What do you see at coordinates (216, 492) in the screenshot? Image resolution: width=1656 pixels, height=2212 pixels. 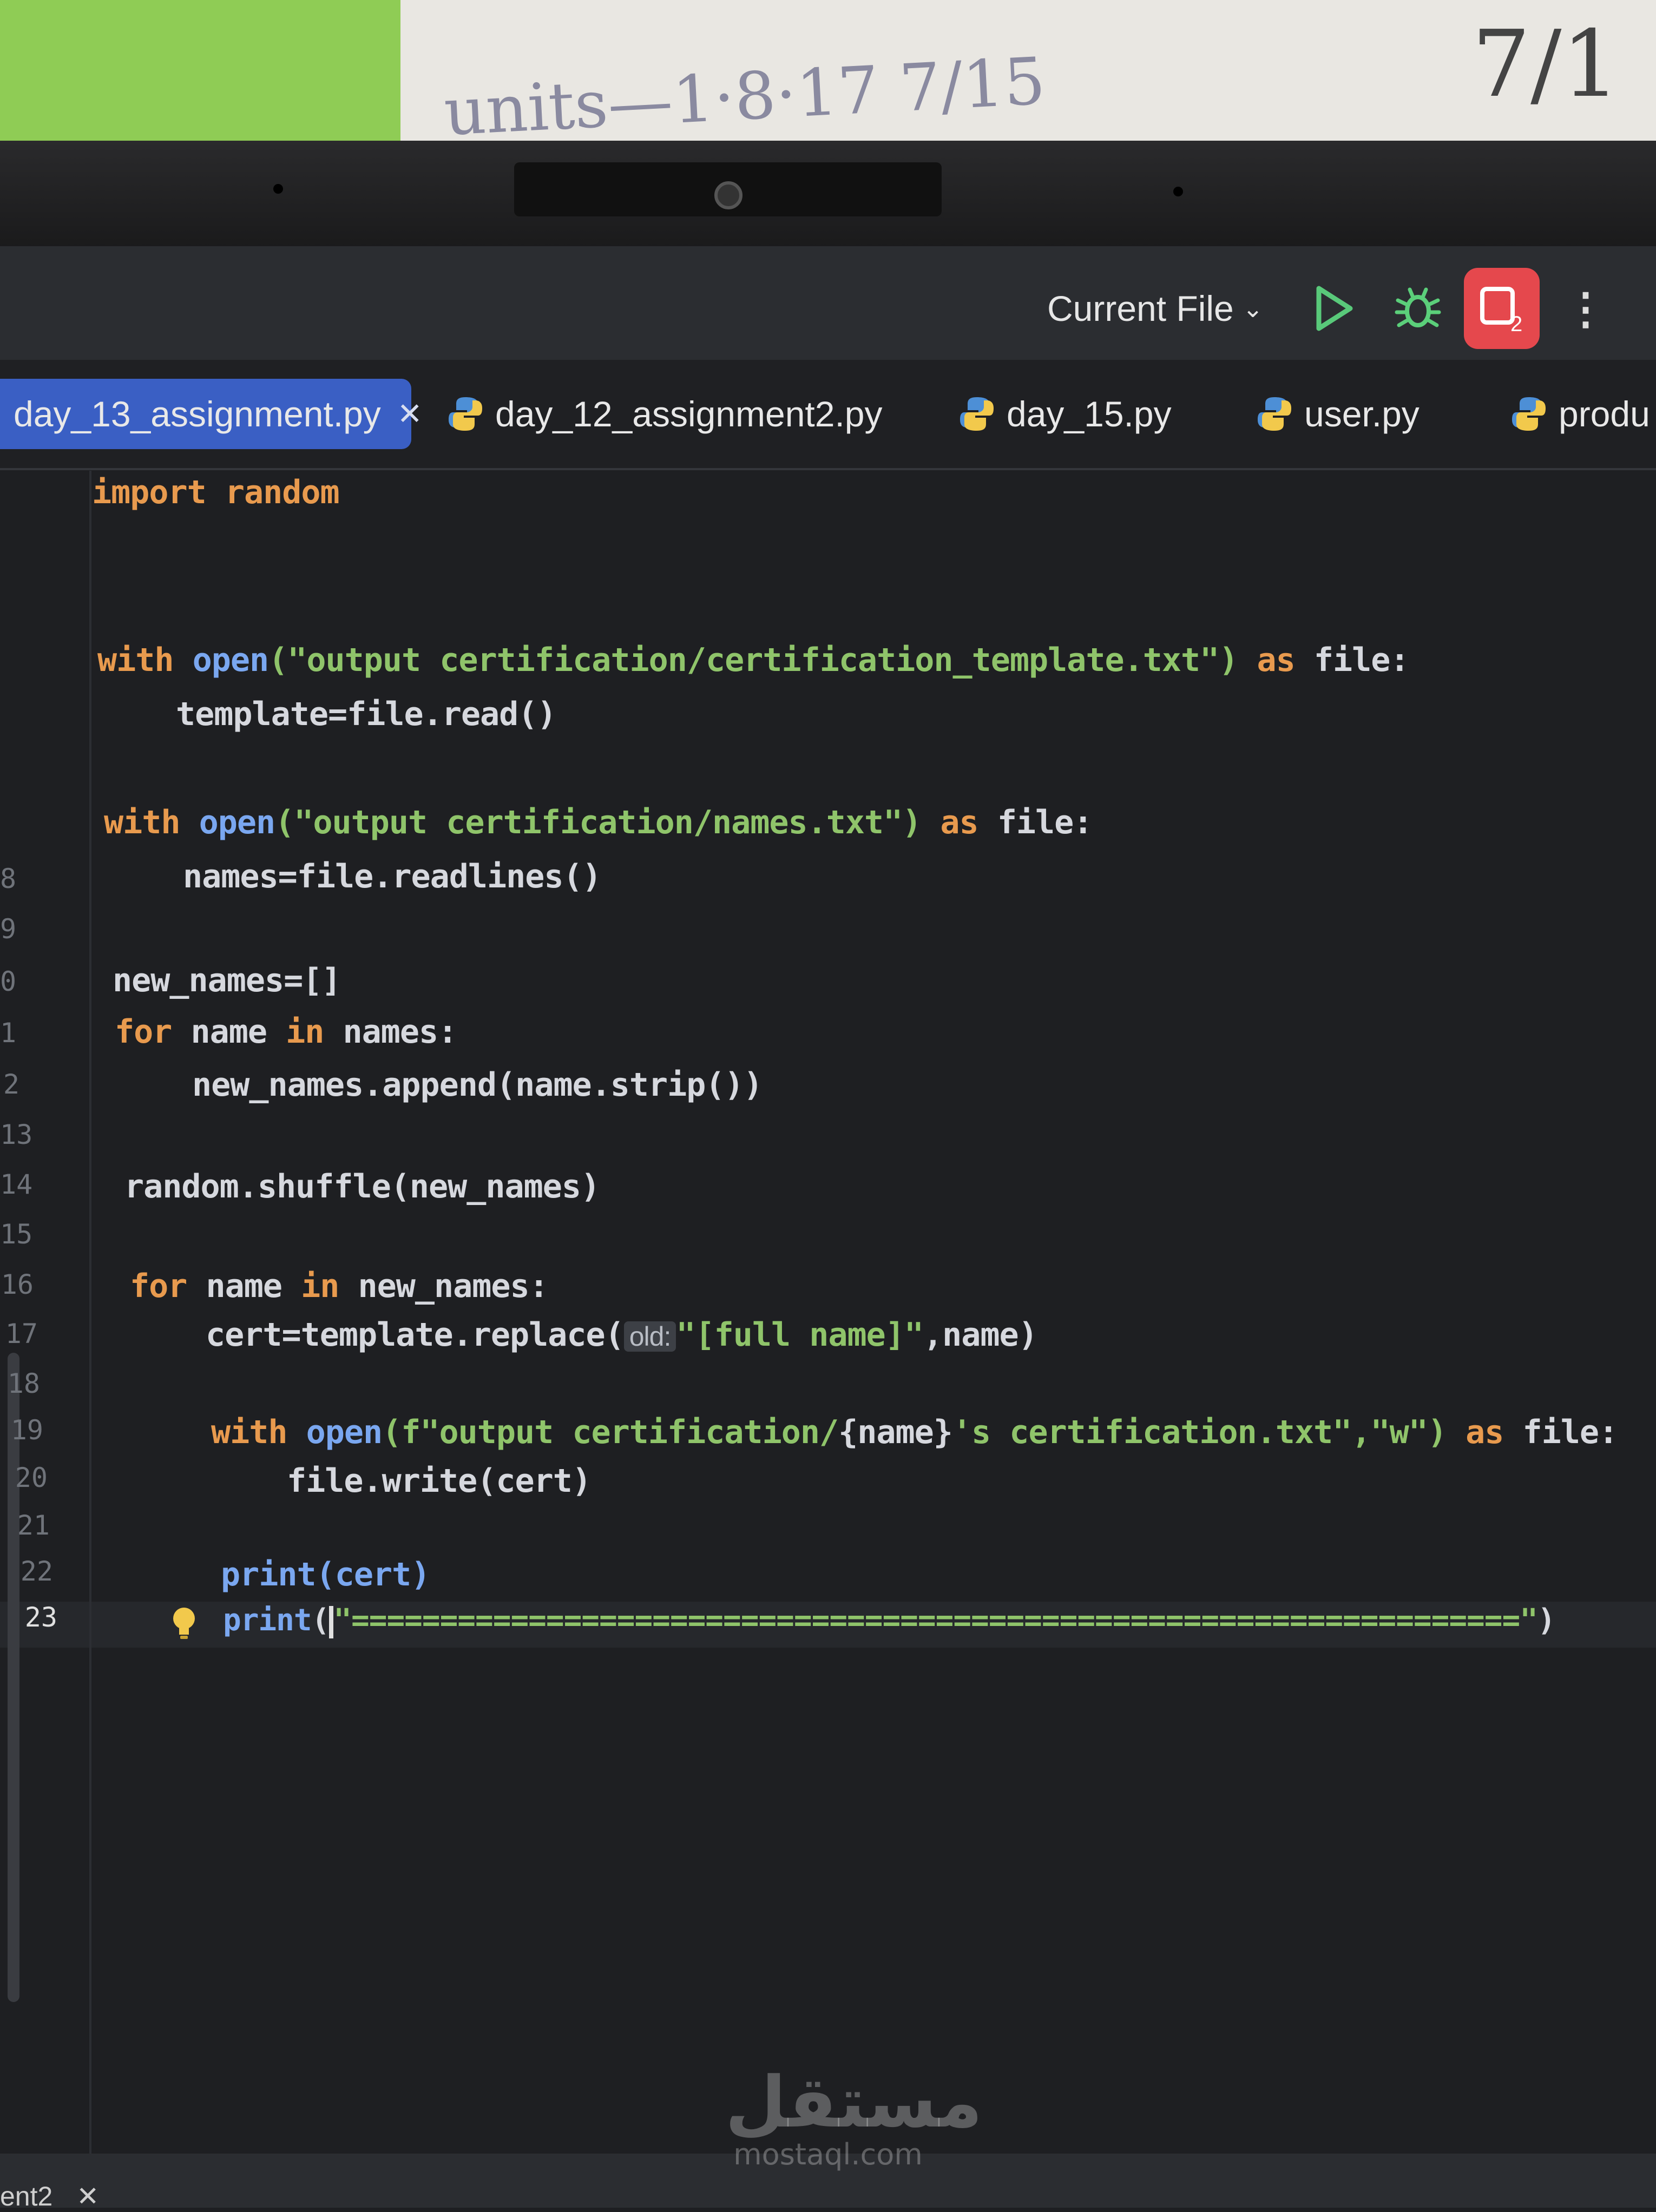 I see `code-line-1: import random` at bounding box center [216, 492].